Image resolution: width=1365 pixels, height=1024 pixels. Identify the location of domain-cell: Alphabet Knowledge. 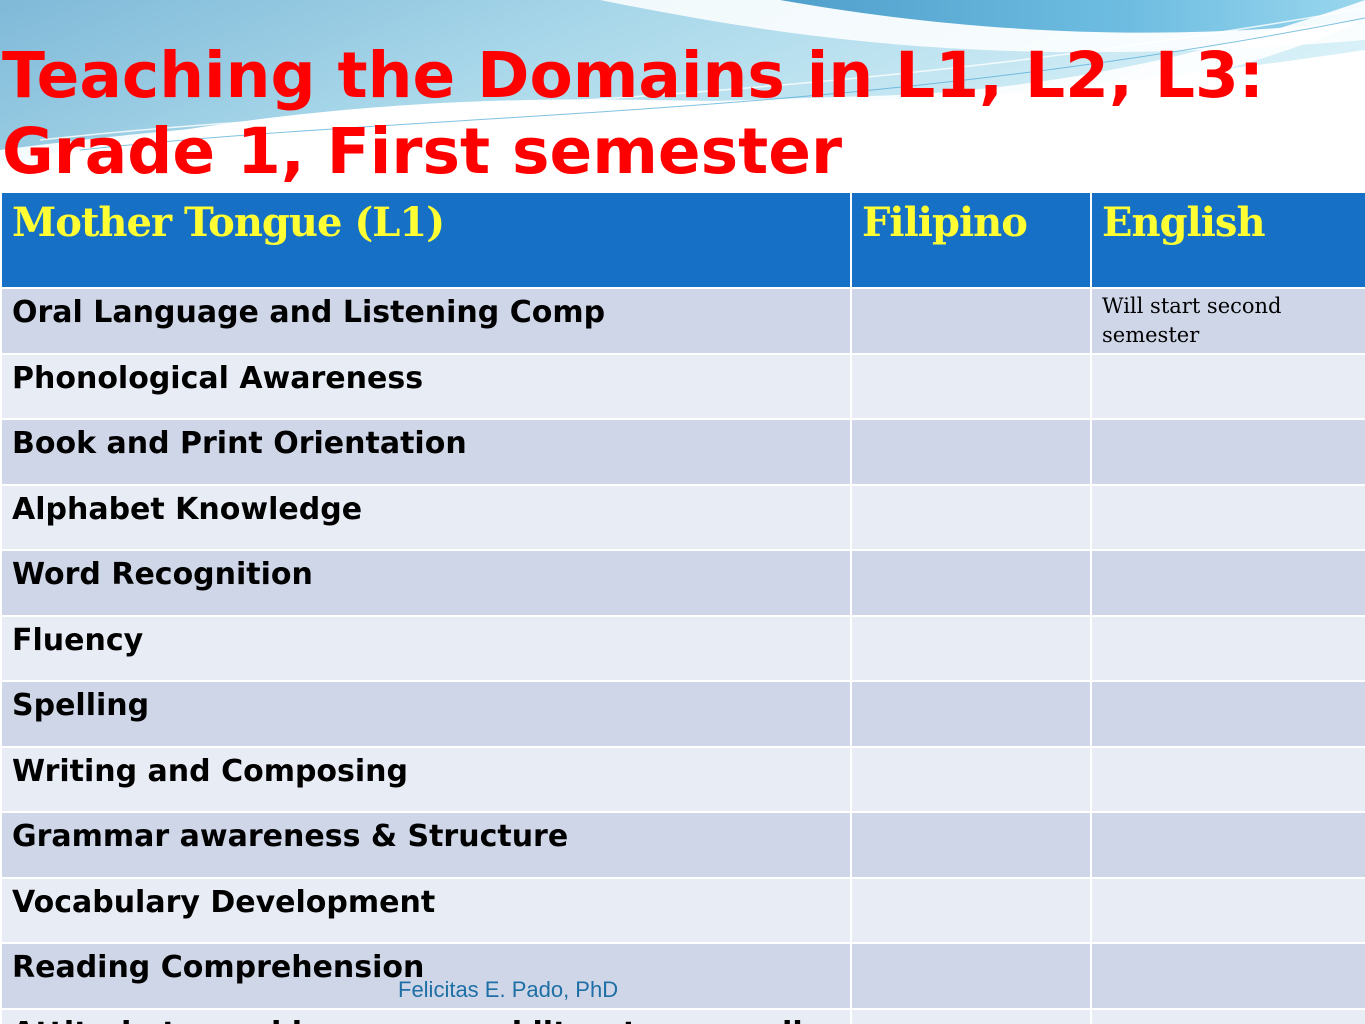
(426, 517).